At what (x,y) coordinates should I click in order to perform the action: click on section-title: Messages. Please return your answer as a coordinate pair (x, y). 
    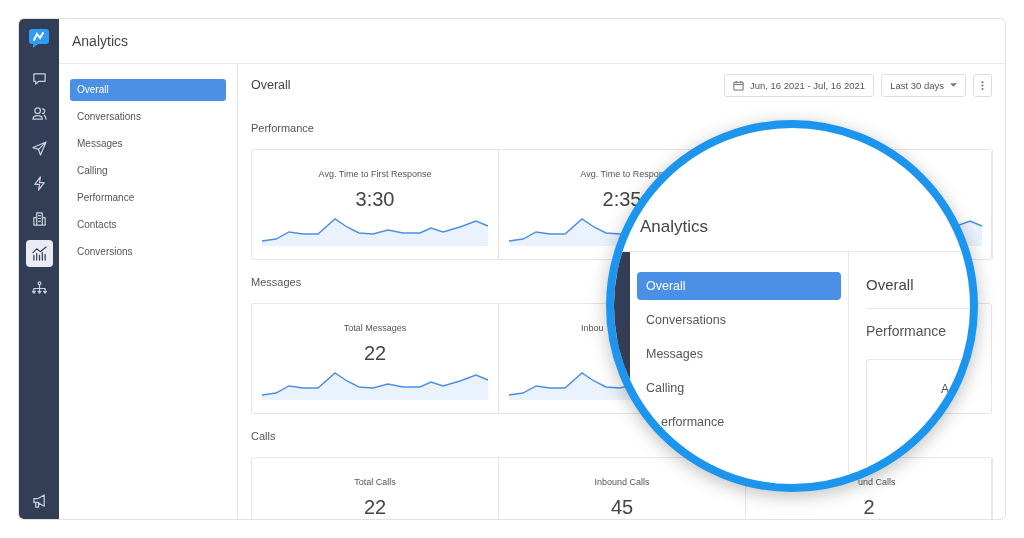
    Looking at the image, I should click on (276, 281).